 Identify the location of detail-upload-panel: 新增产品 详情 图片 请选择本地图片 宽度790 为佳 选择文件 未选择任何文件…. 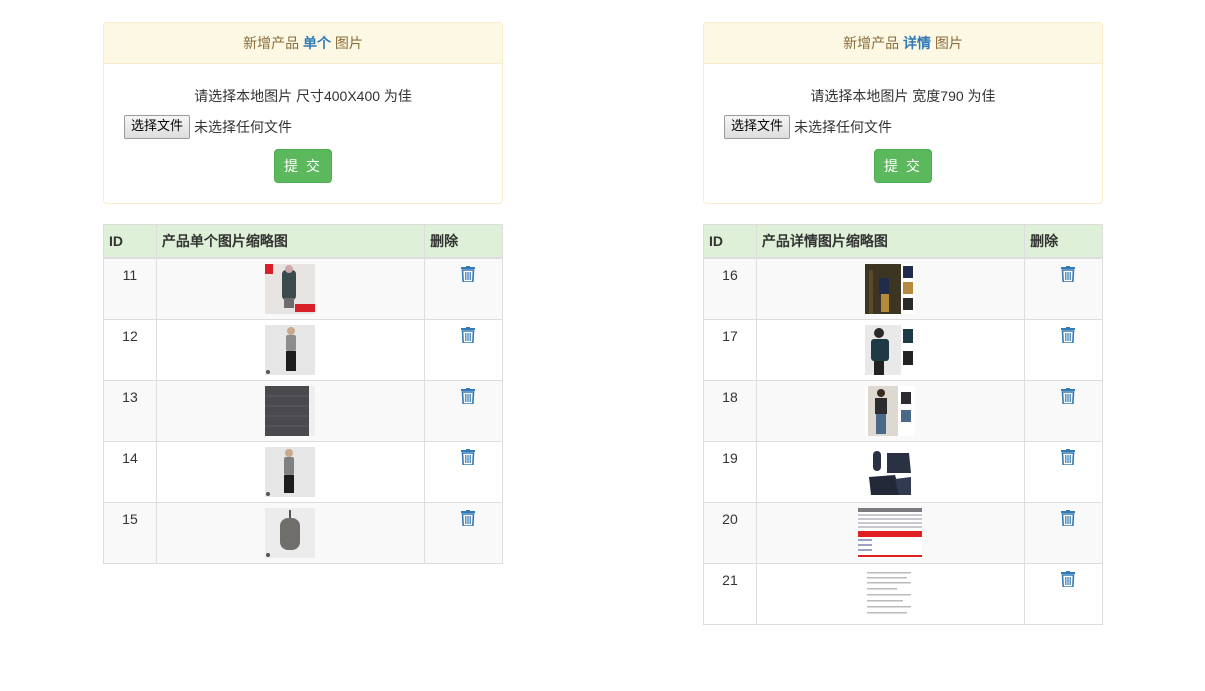
(903, 113).